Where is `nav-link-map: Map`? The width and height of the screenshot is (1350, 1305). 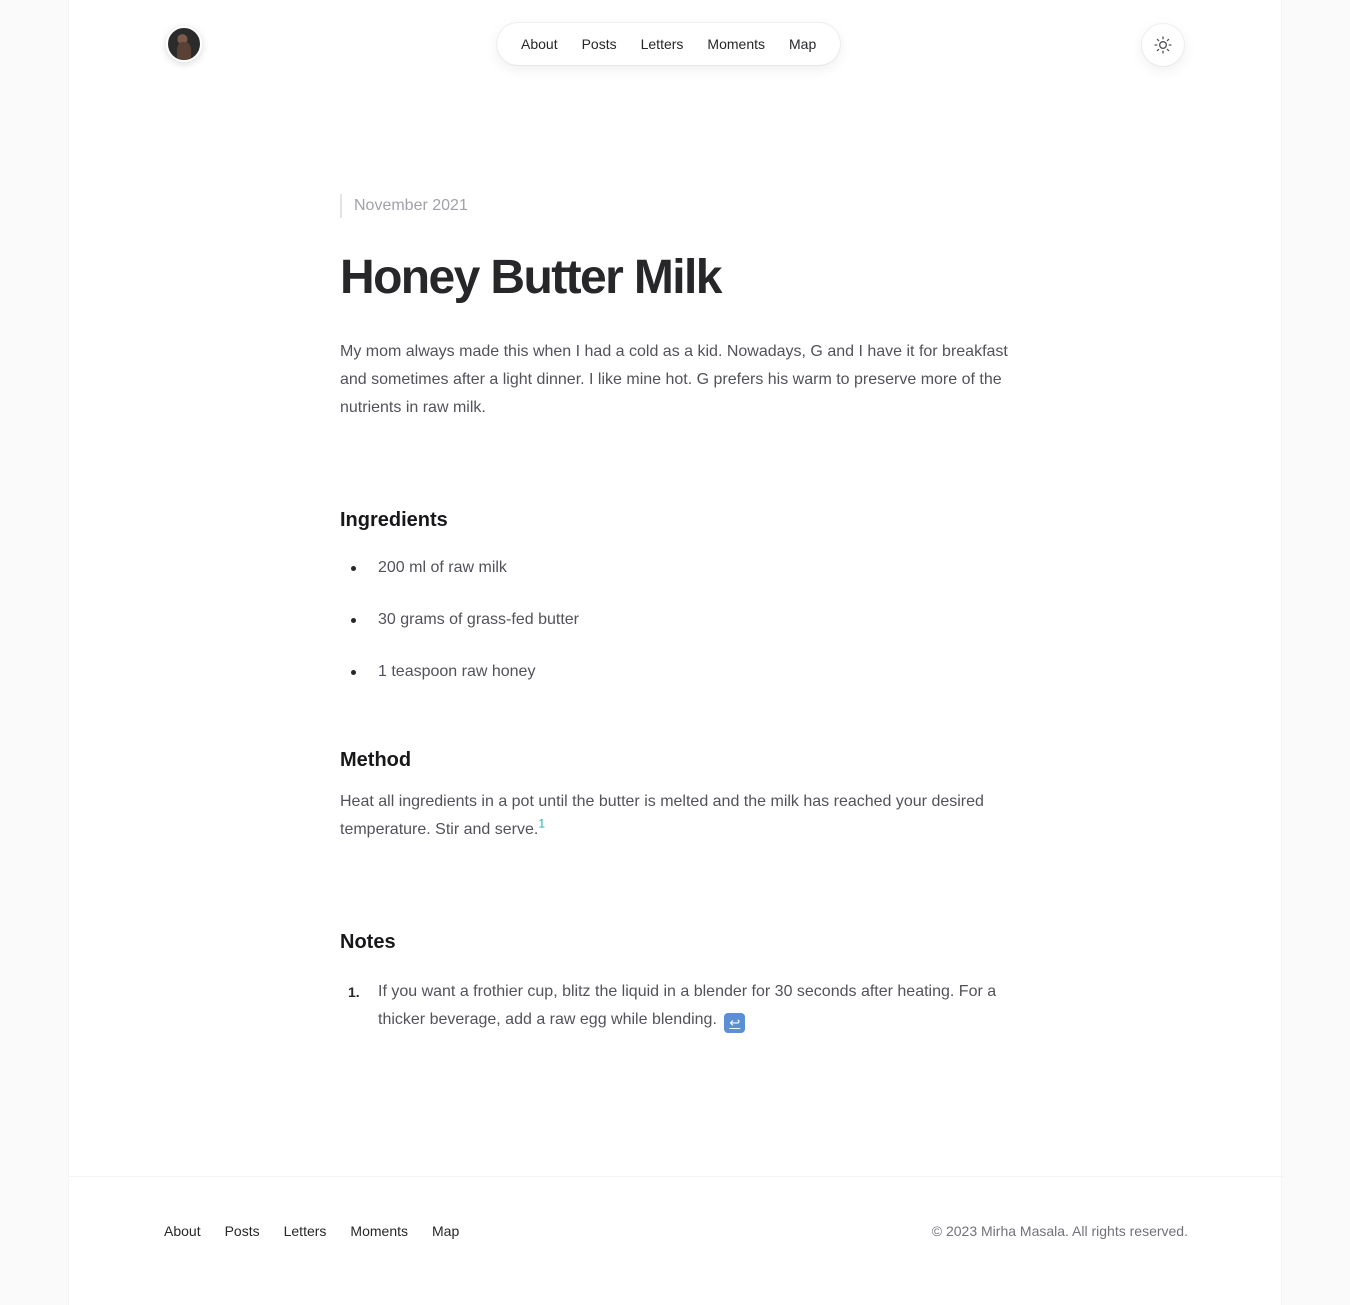 nav-link-map: Map is located at coordinates (802, 44).